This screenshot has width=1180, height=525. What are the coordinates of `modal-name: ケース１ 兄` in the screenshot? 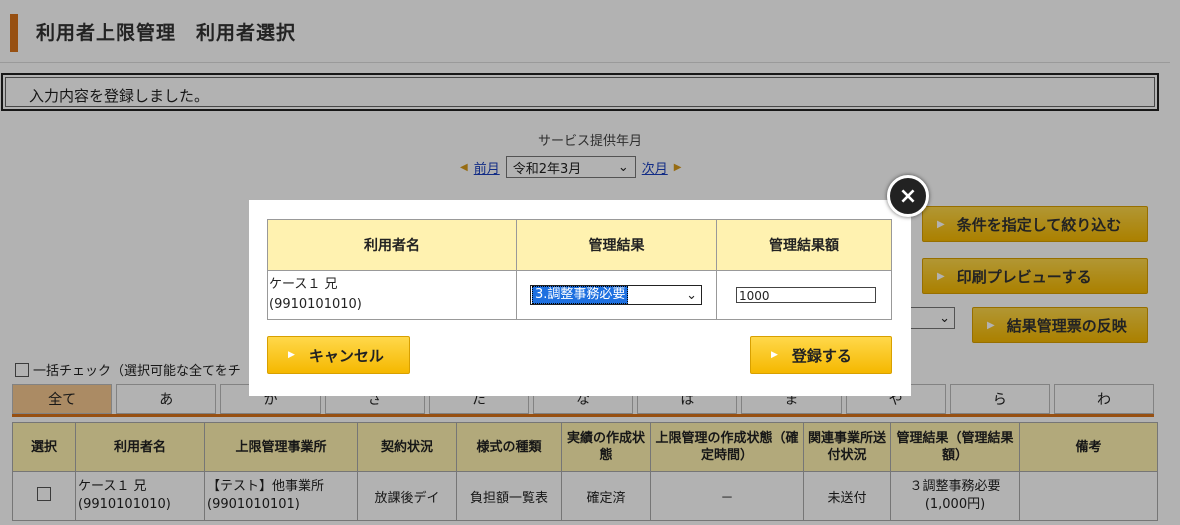 It's located at (303, 284).